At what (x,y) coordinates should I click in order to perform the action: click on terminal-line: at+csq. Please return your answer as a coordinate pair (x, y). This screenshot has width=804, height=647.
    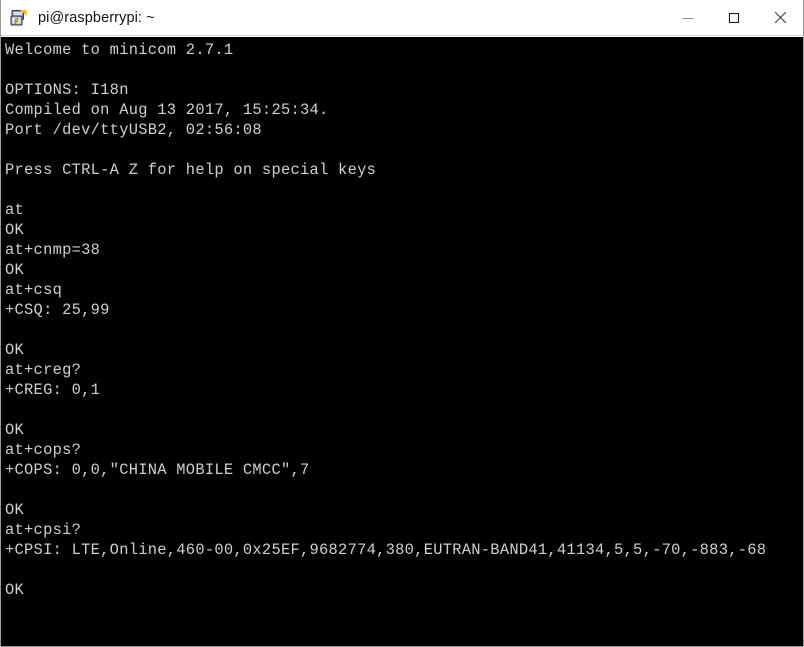
    Looking at the image, I should click on (34, 290).